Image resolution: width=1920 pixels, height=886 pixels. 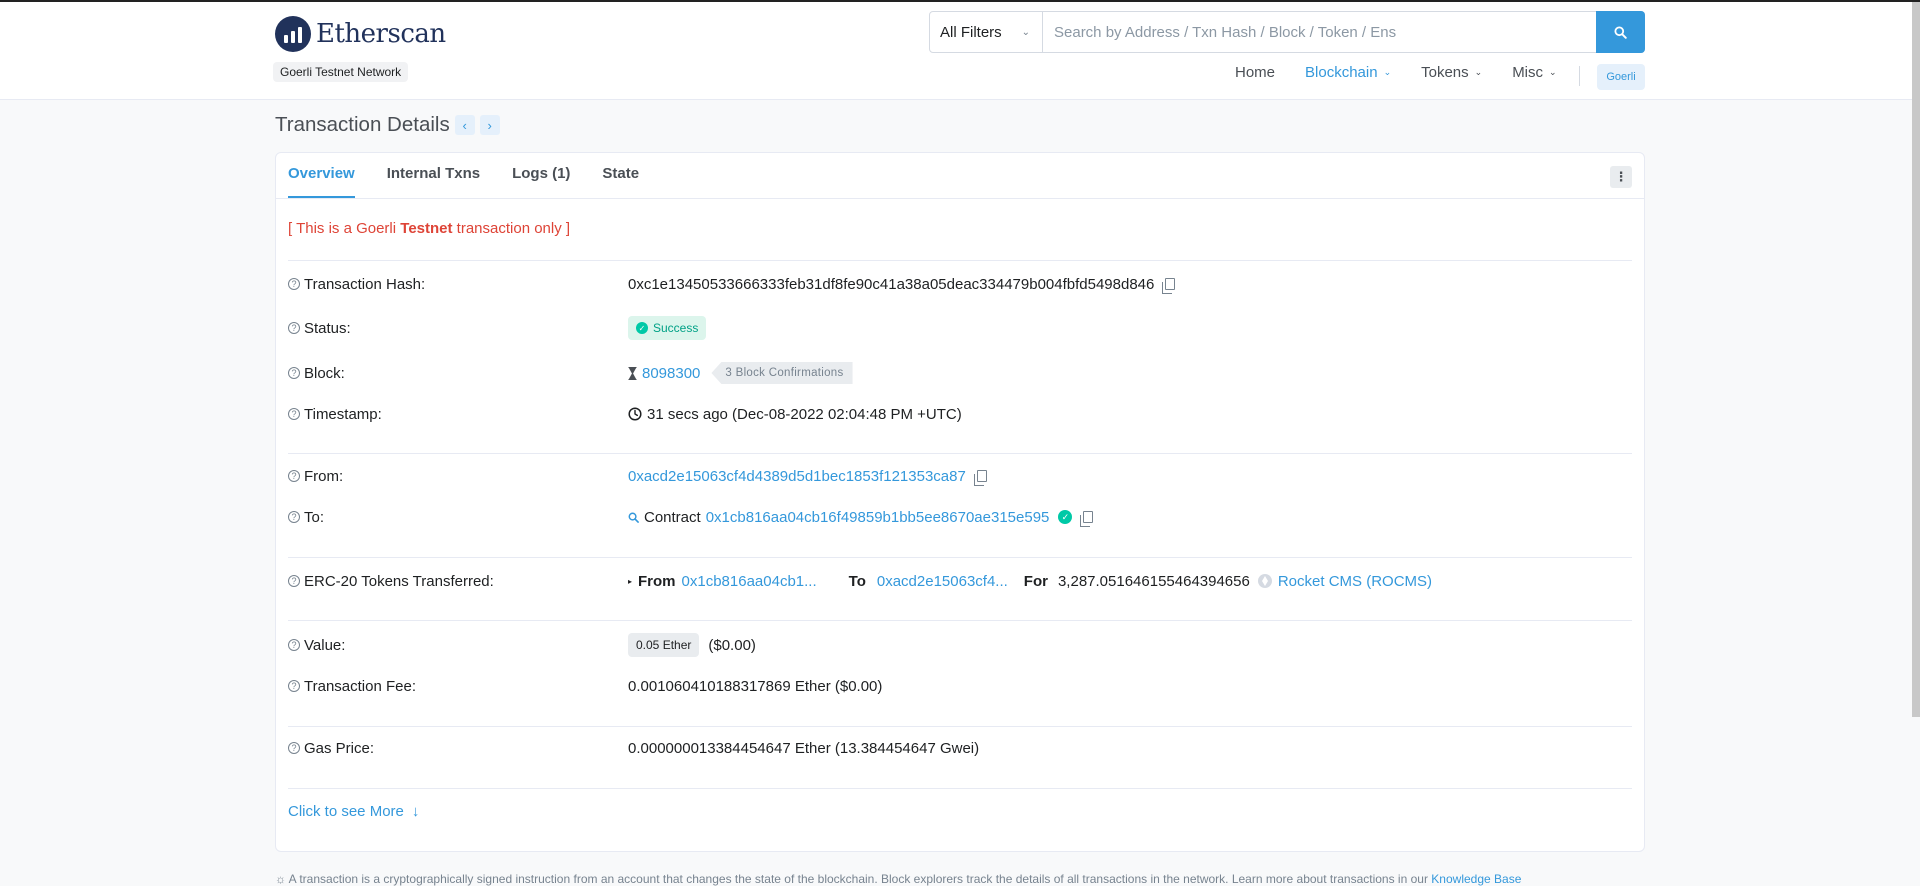 I want to click on tab-logs: Logs (1), so click(x=541, y=181).